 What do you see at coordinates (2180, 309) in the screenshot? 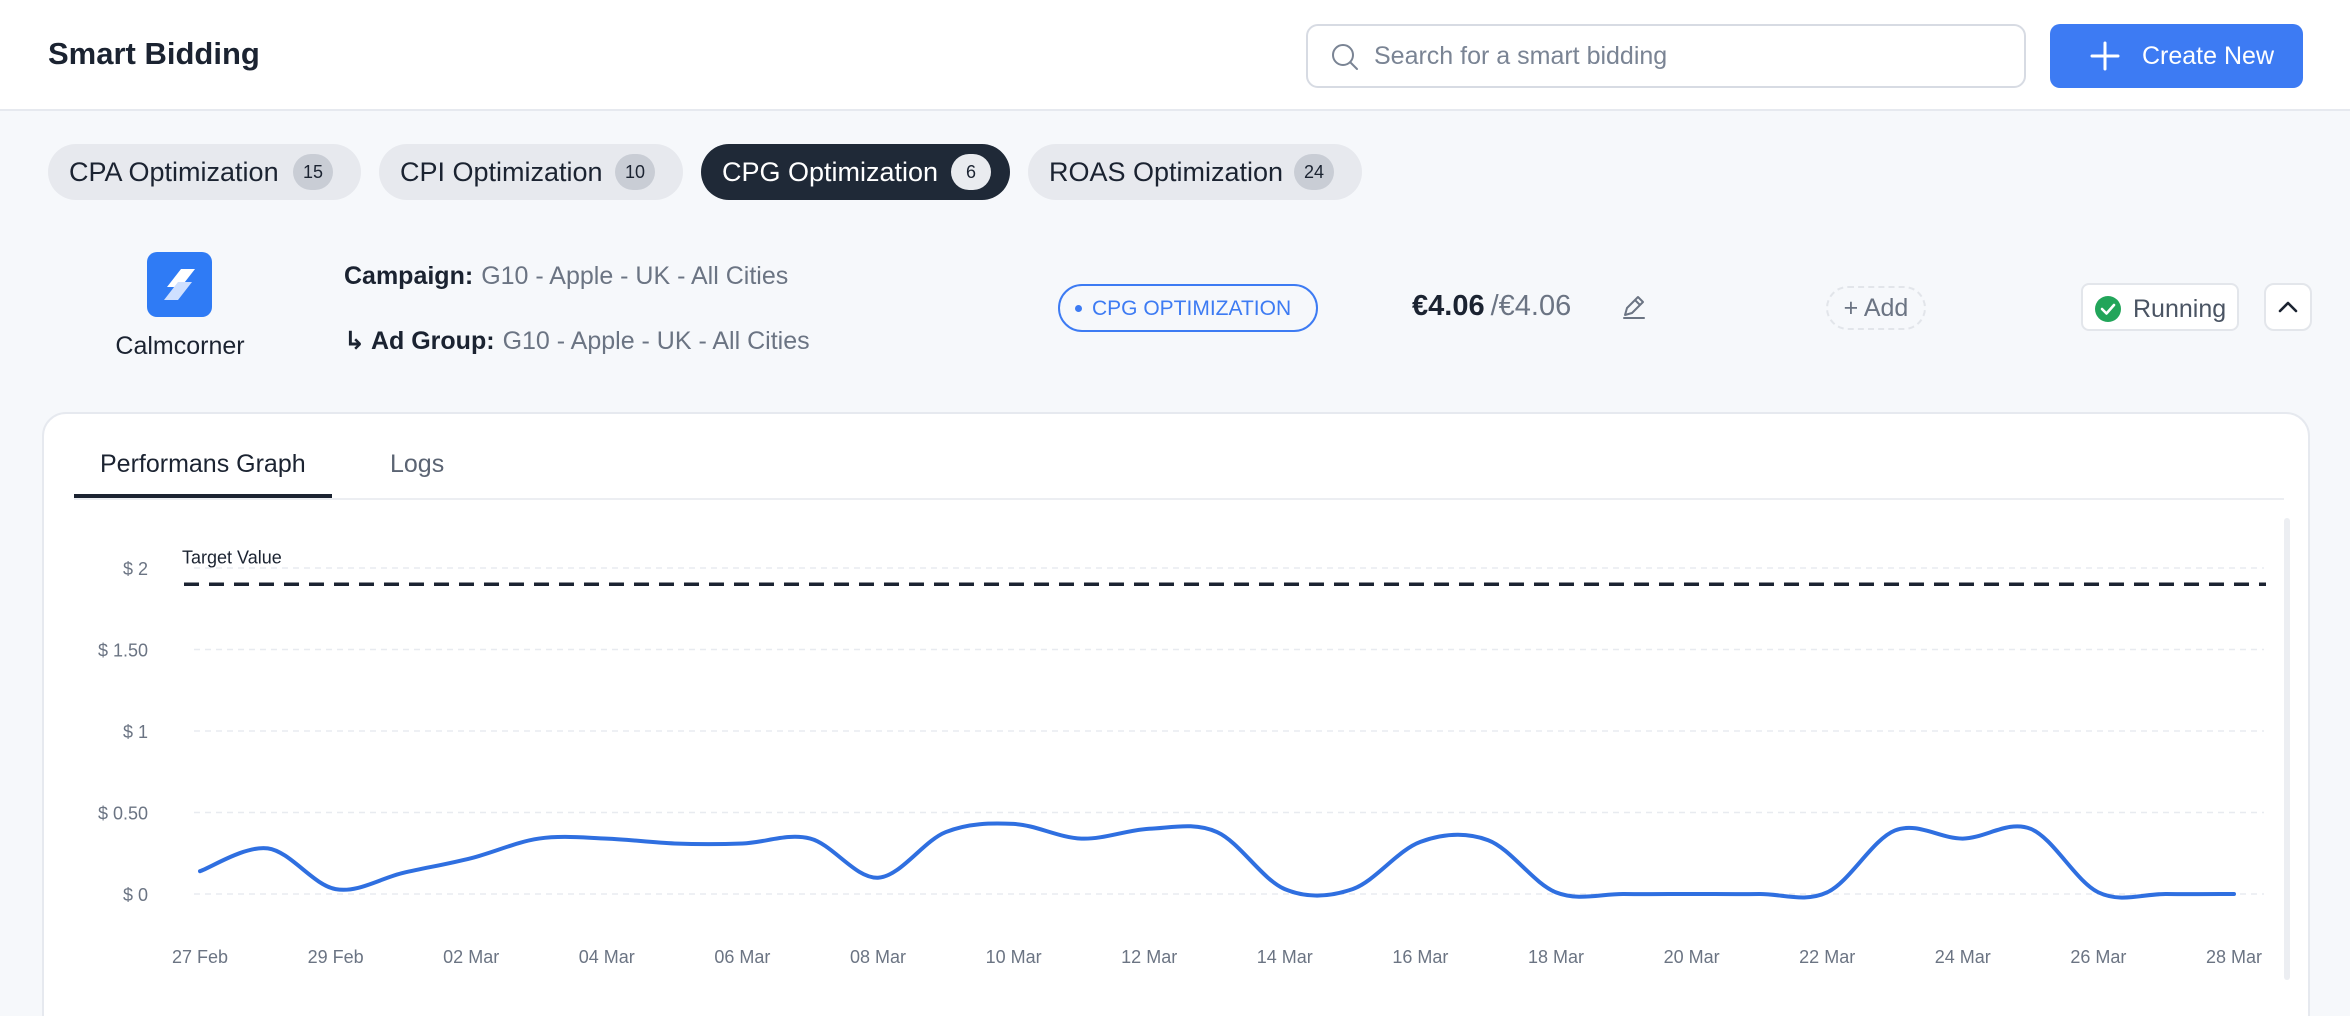
I see `status-label: Running` at bounding box center [2180, 309].